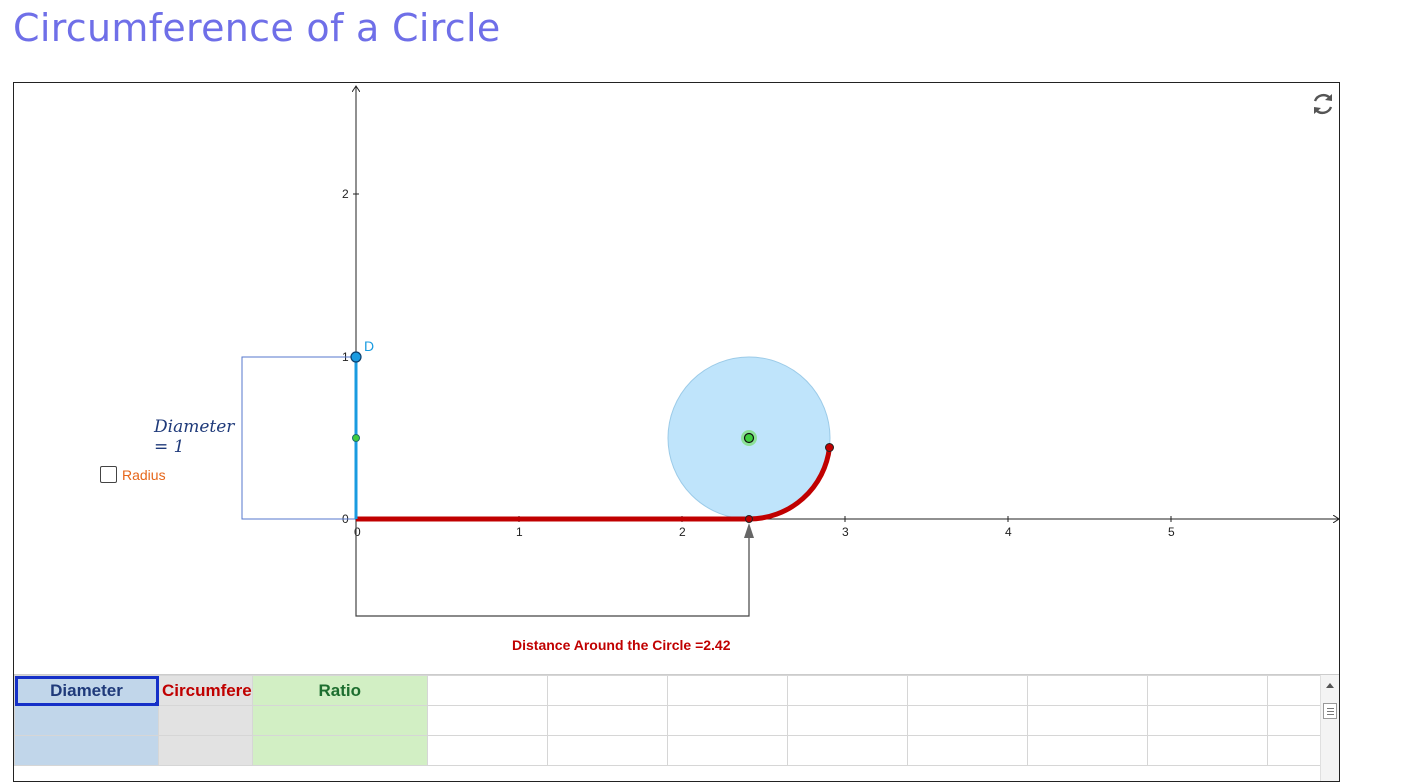 Image resolution: width=1405 pixels, height=782 pixels. Describe the element at coordinates (1008, 532) in the screenshot. I see `x-tick-label: 4` at that location.